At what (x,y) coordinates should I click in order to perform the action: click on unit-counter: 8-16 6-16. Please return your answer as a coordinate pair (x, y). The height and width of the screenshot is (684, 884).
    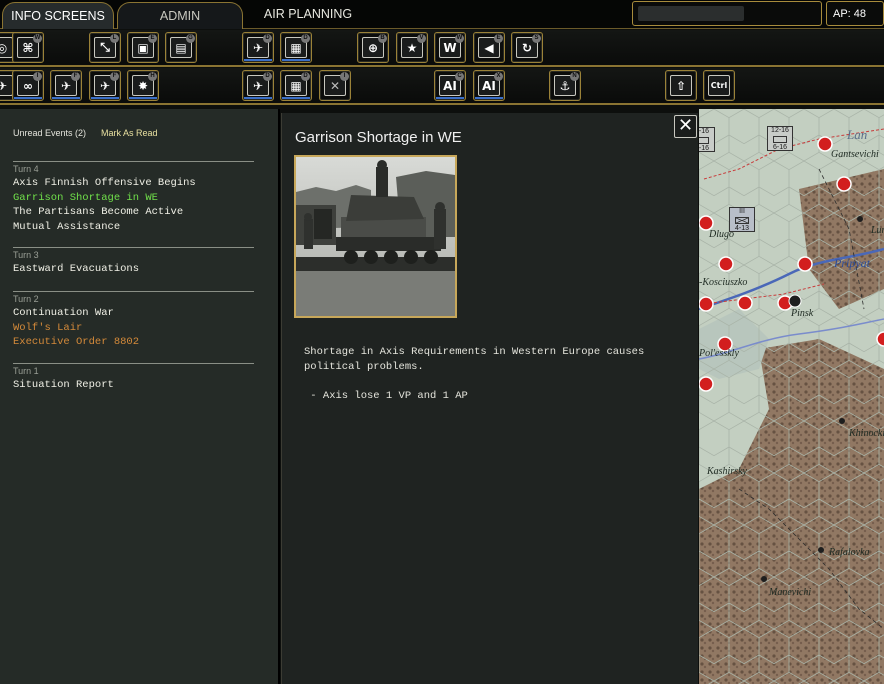
    Looking at the image, I should click on (707, 139).